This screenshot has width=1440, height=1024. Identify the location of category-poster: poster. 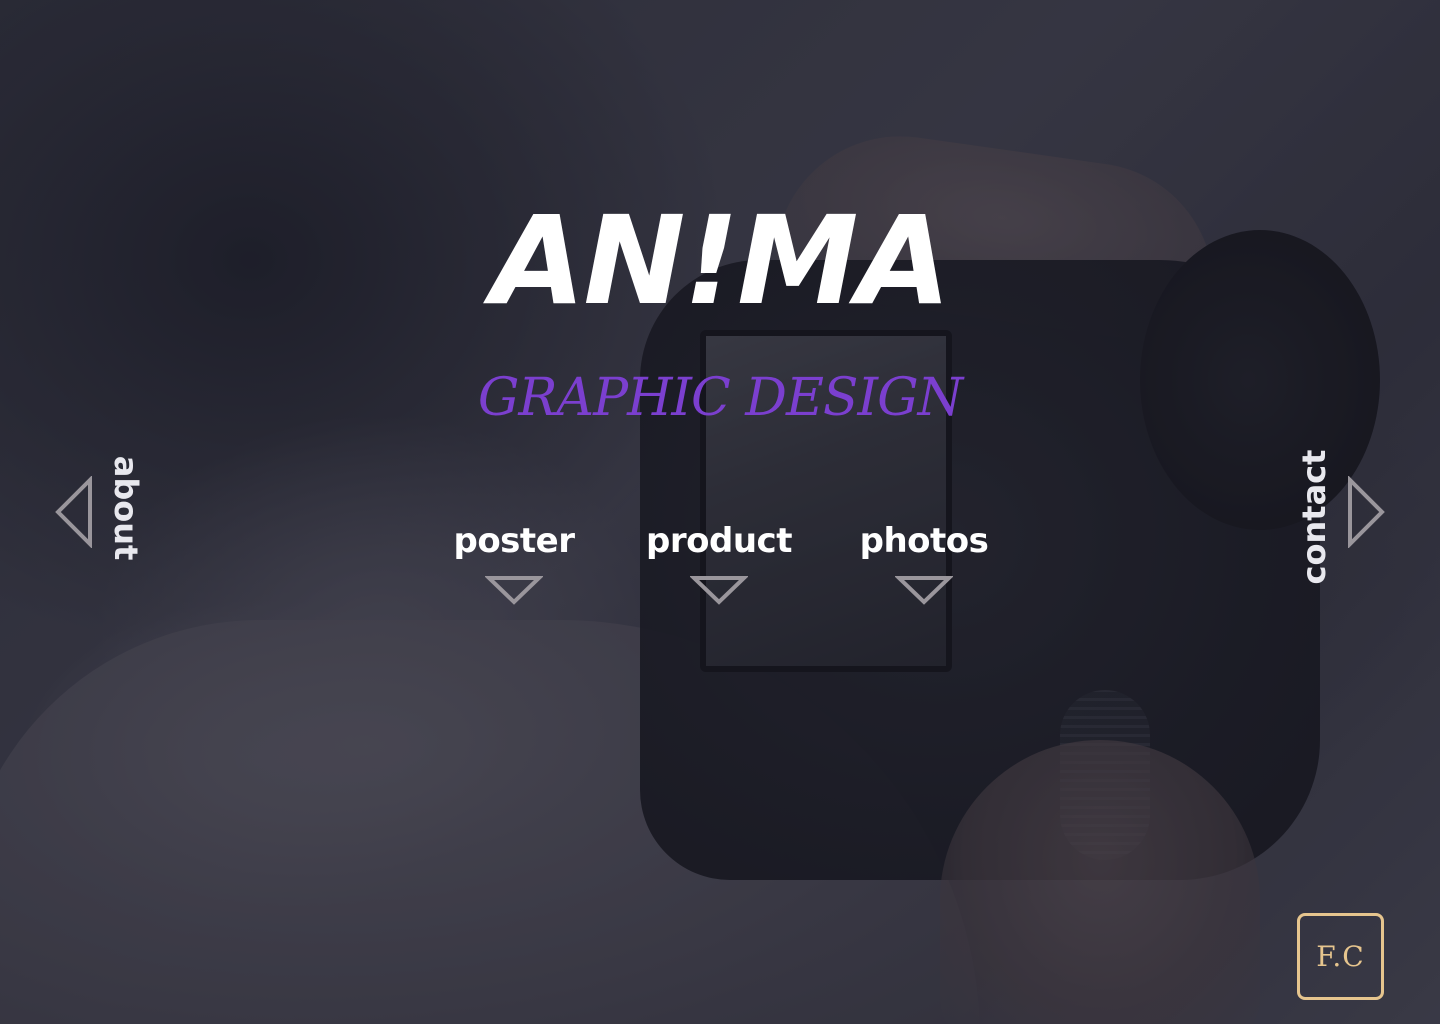
(514, 565).